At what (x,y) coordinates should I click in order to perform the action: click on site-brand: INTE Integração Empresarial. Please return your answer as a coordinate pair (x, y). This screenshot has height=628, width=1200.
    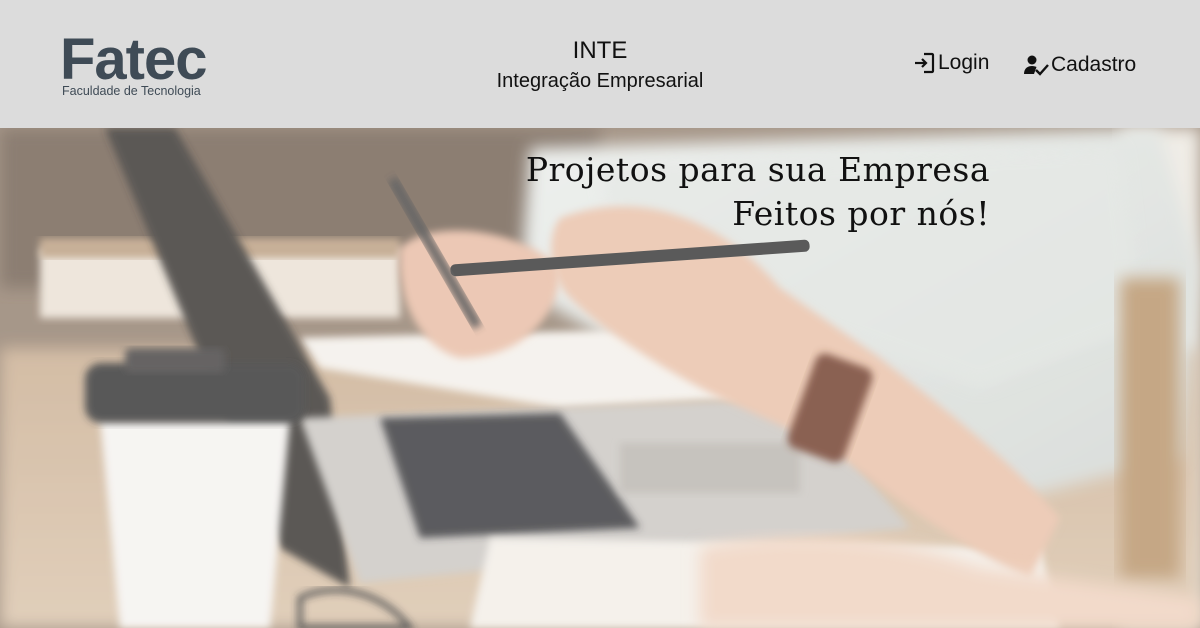
    Looking at the image, I should click on (600, 66).